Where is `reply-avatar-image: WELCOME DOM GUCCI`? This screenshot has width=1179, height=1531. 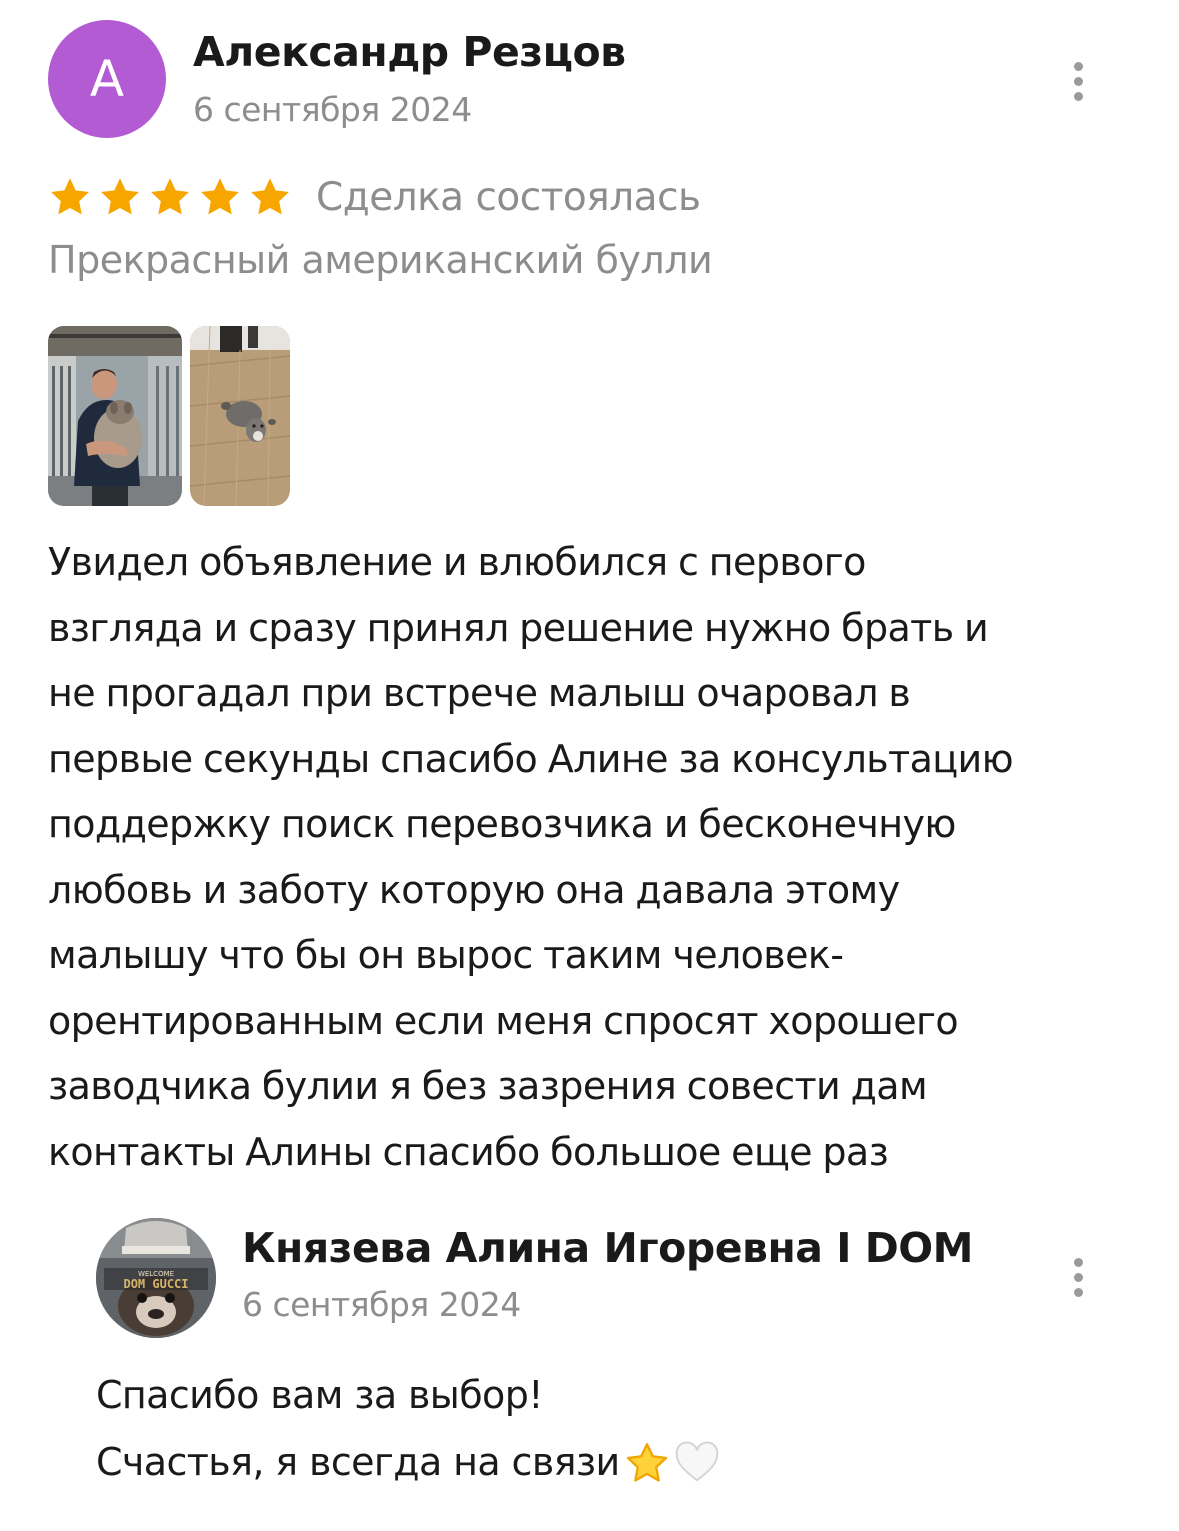
reply-avatar-image: WELCOME DOM GUCCI is located at coordinates (156, 1278).